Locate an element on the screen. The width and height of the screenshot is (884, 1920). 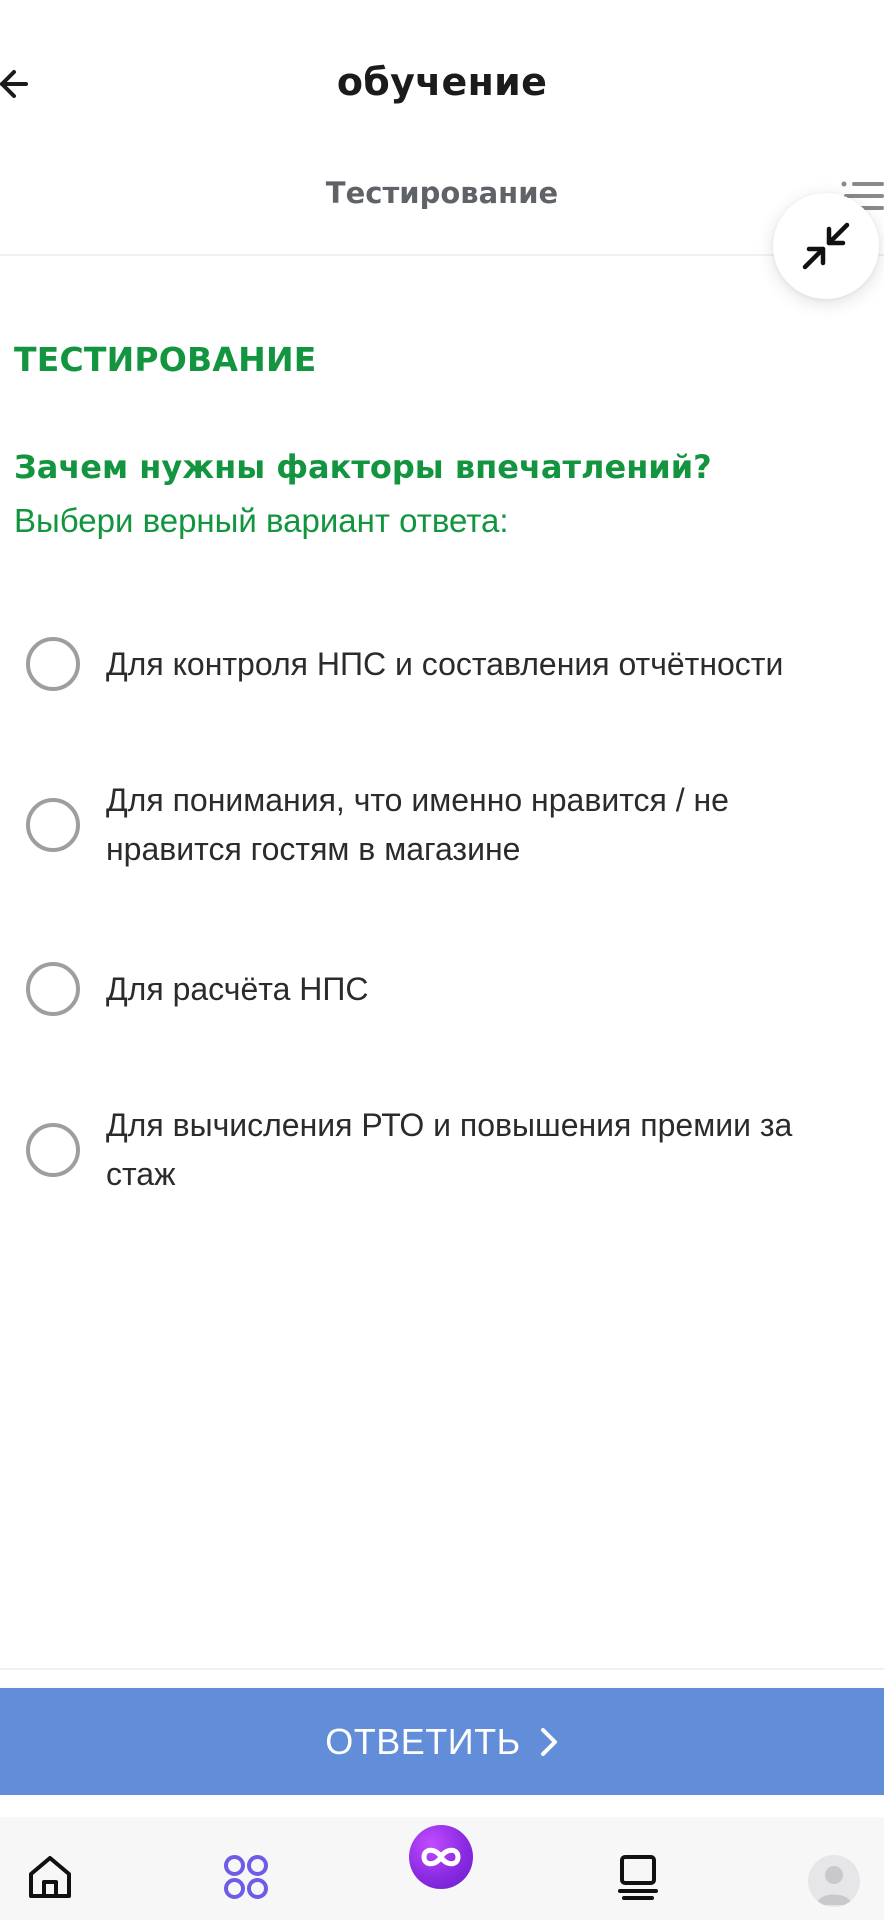
grid-icon is located at coordinates (246, 1877).